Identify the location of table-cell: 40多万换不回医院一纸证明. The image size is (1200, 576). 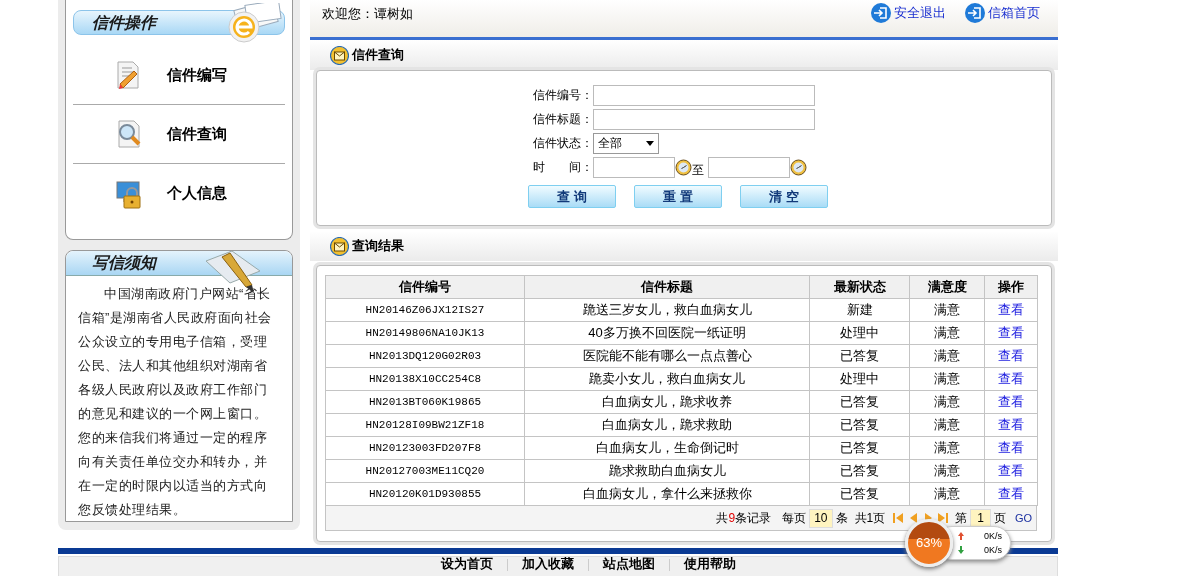
(667, 333).